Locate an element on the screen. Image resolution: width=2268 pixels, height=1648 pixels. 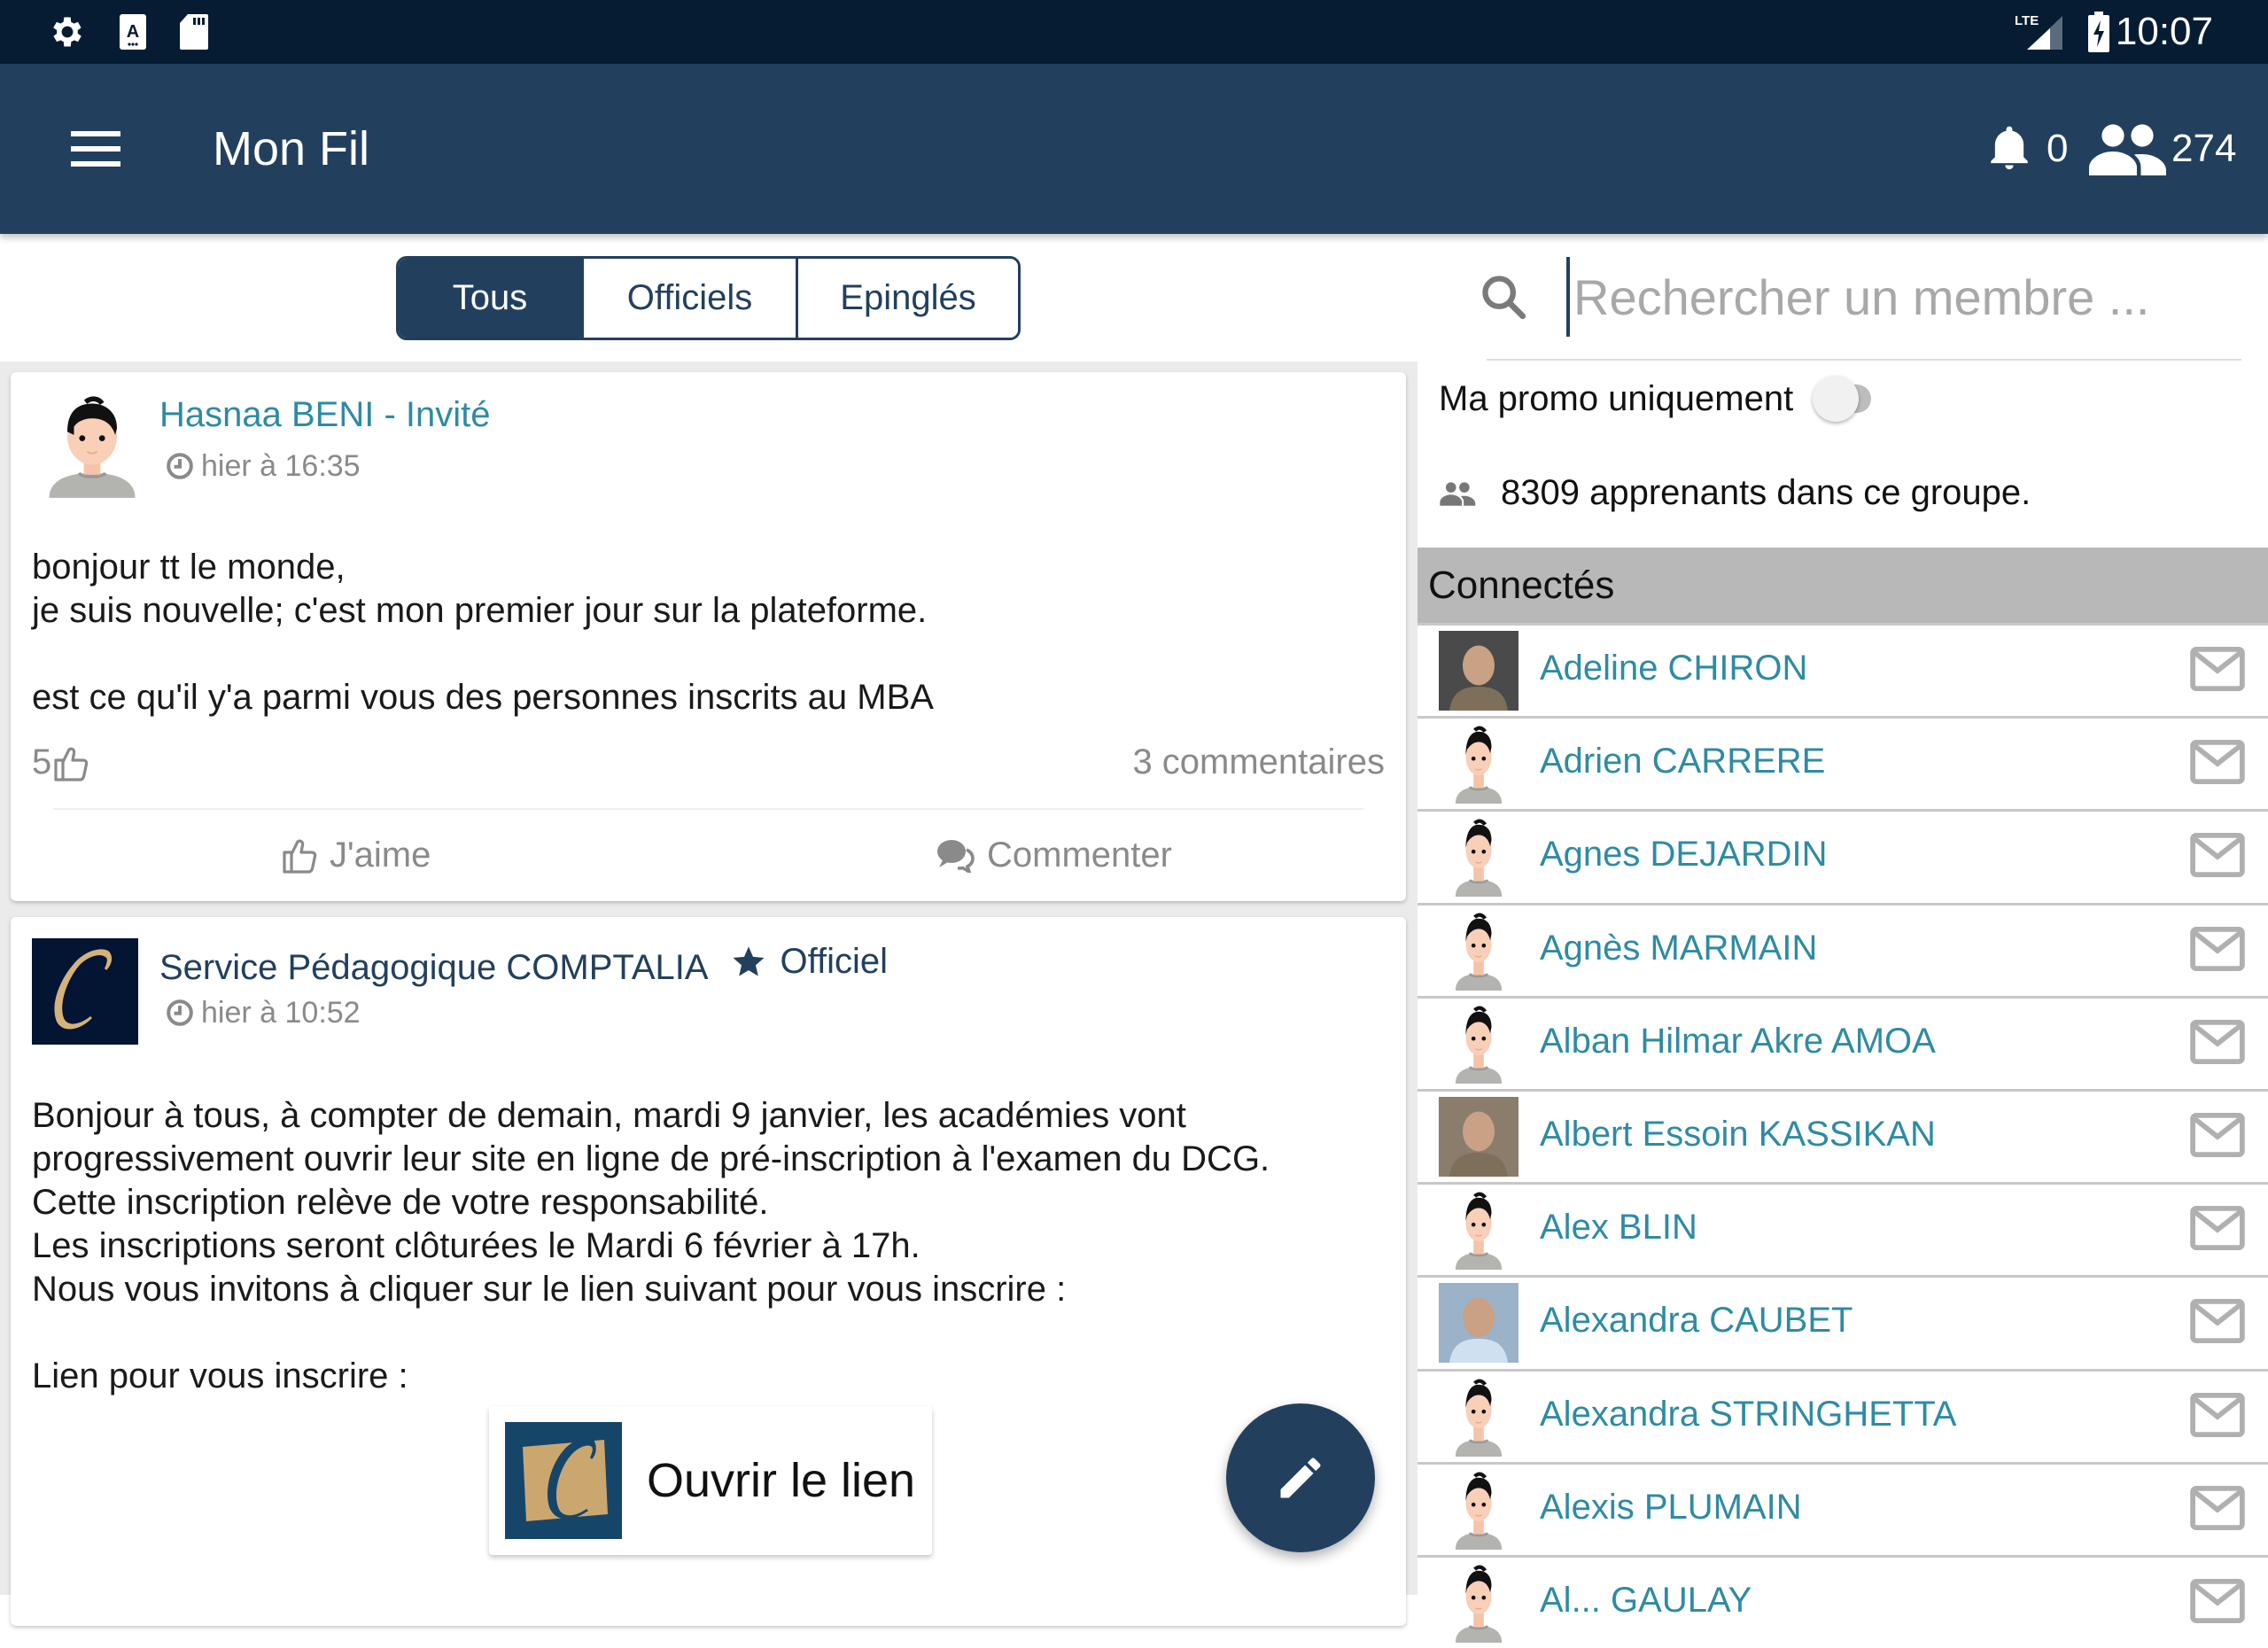
member-name: Alexandra STRINGHETTA is located at coordinates (1748, 1414).